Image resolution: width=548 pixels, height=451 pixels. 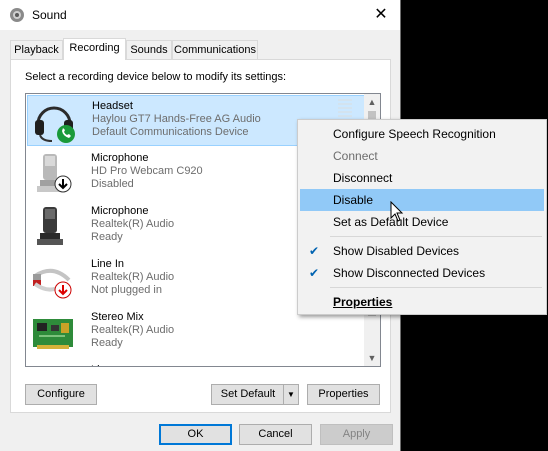 What do you see at coordinates (197, 363) in the screenshot?
I see `list-item: Li` at bounding box center [197, 363].